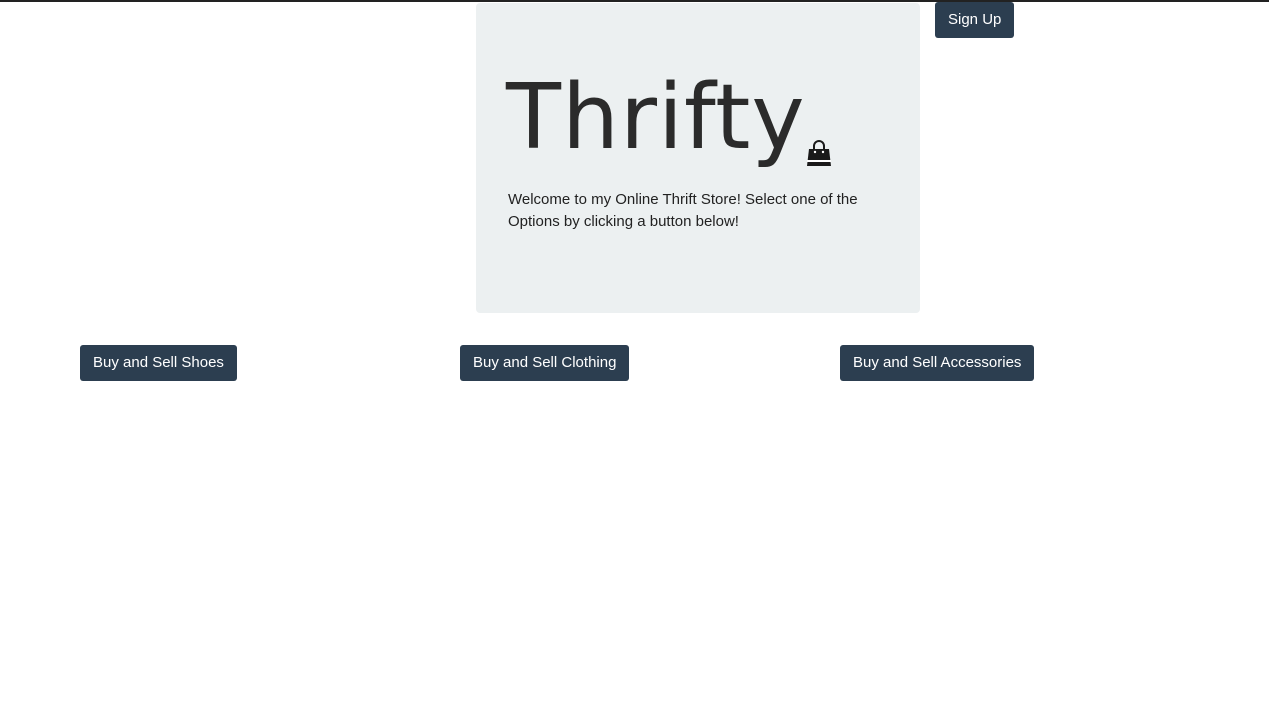 The width and height of the screenshot is (1269, 701). Describe the element at coordinates (634, 1) in the screenshot. I see `top-border` at that location.